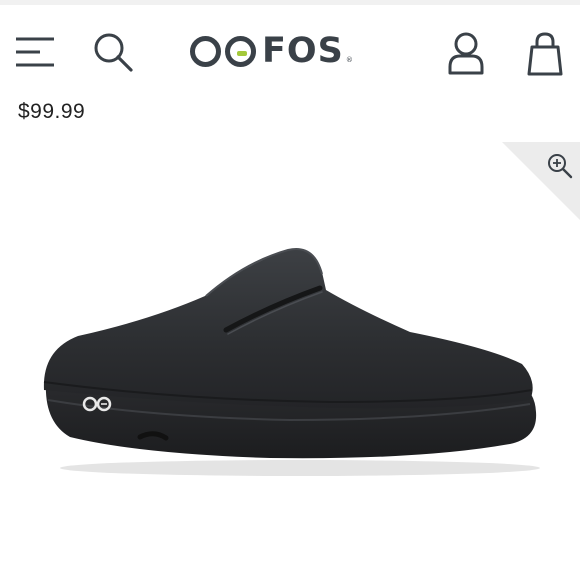 The image size is (580, 580). I want to click on logo-letter-o-accent, so click(240, 51).